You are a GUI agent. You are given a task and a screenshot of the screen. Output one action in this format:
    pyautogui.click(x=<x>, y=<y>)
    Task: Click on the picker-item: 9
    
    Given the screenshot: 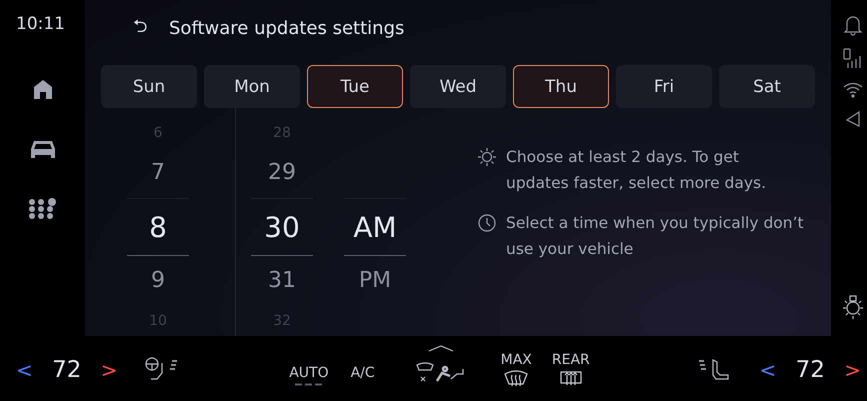 What is the action you would take?
    pyautogui.click(x=158, y=281)
    